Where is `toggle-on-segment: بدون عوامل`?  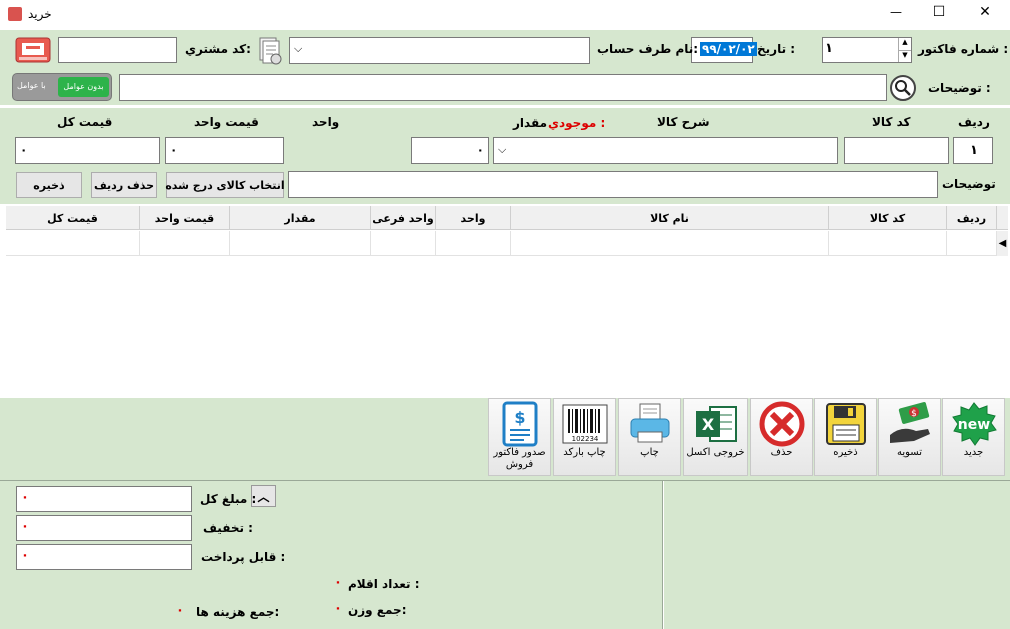
toggle-on-segment: بدون عوامل is located at coordinates (83, 87).